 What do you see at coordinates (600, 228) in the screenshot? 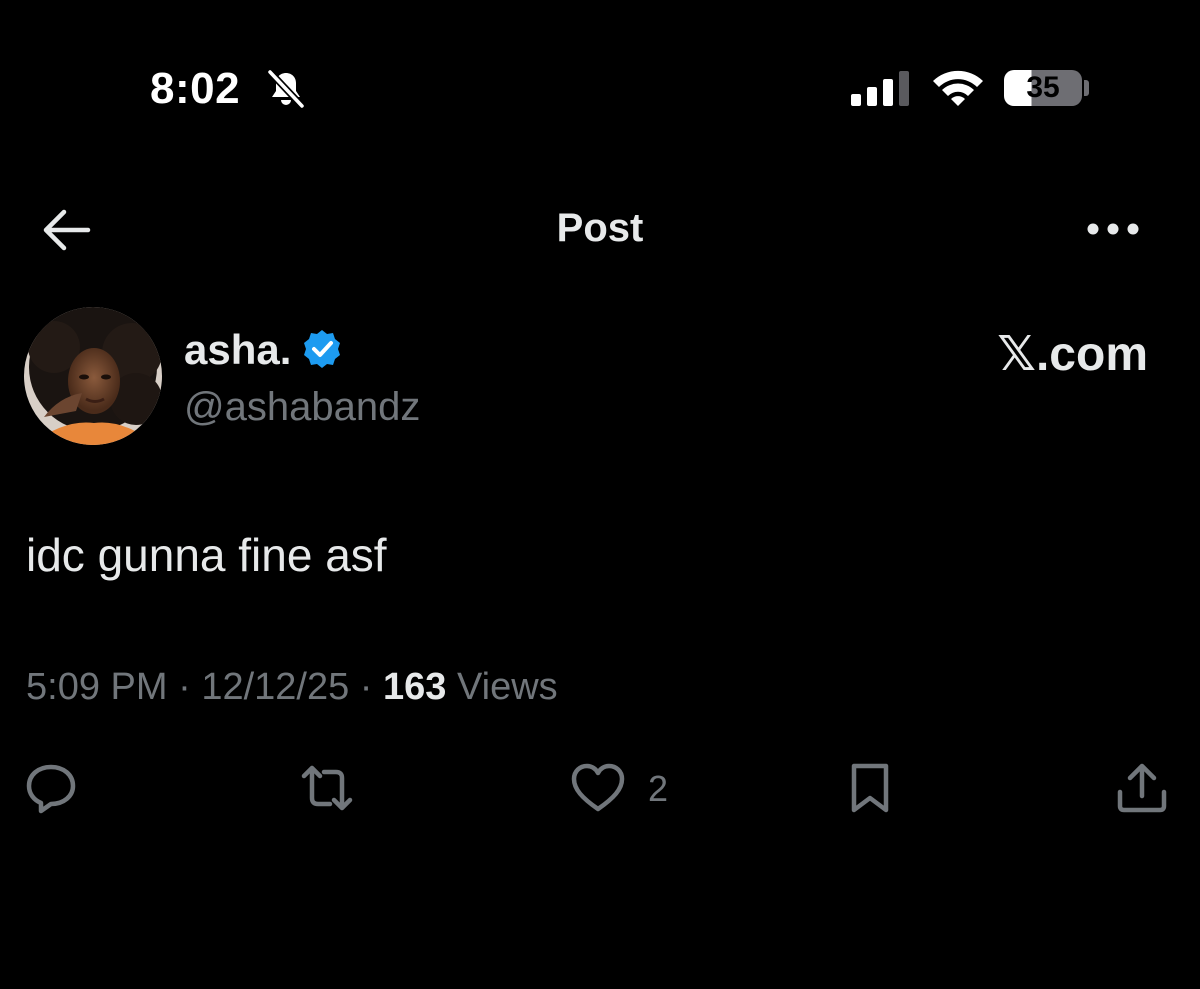
I see `page-title: Post` at bounding box center [600, 228].